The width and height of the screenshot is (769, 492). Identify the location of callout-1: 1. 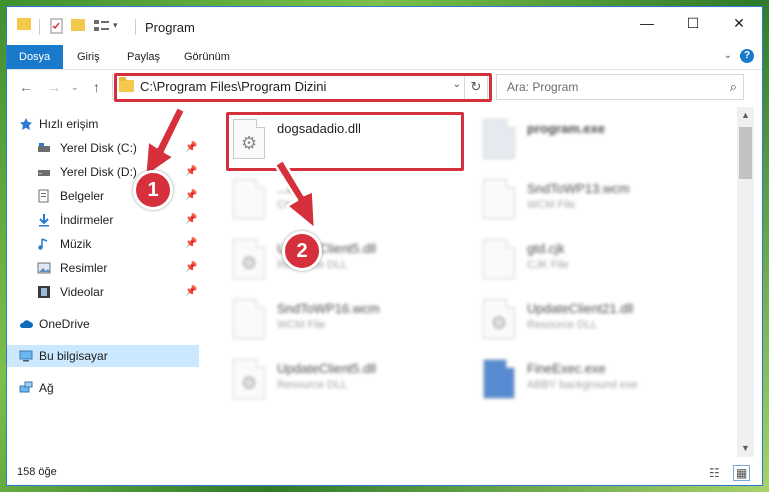
(153, 190).